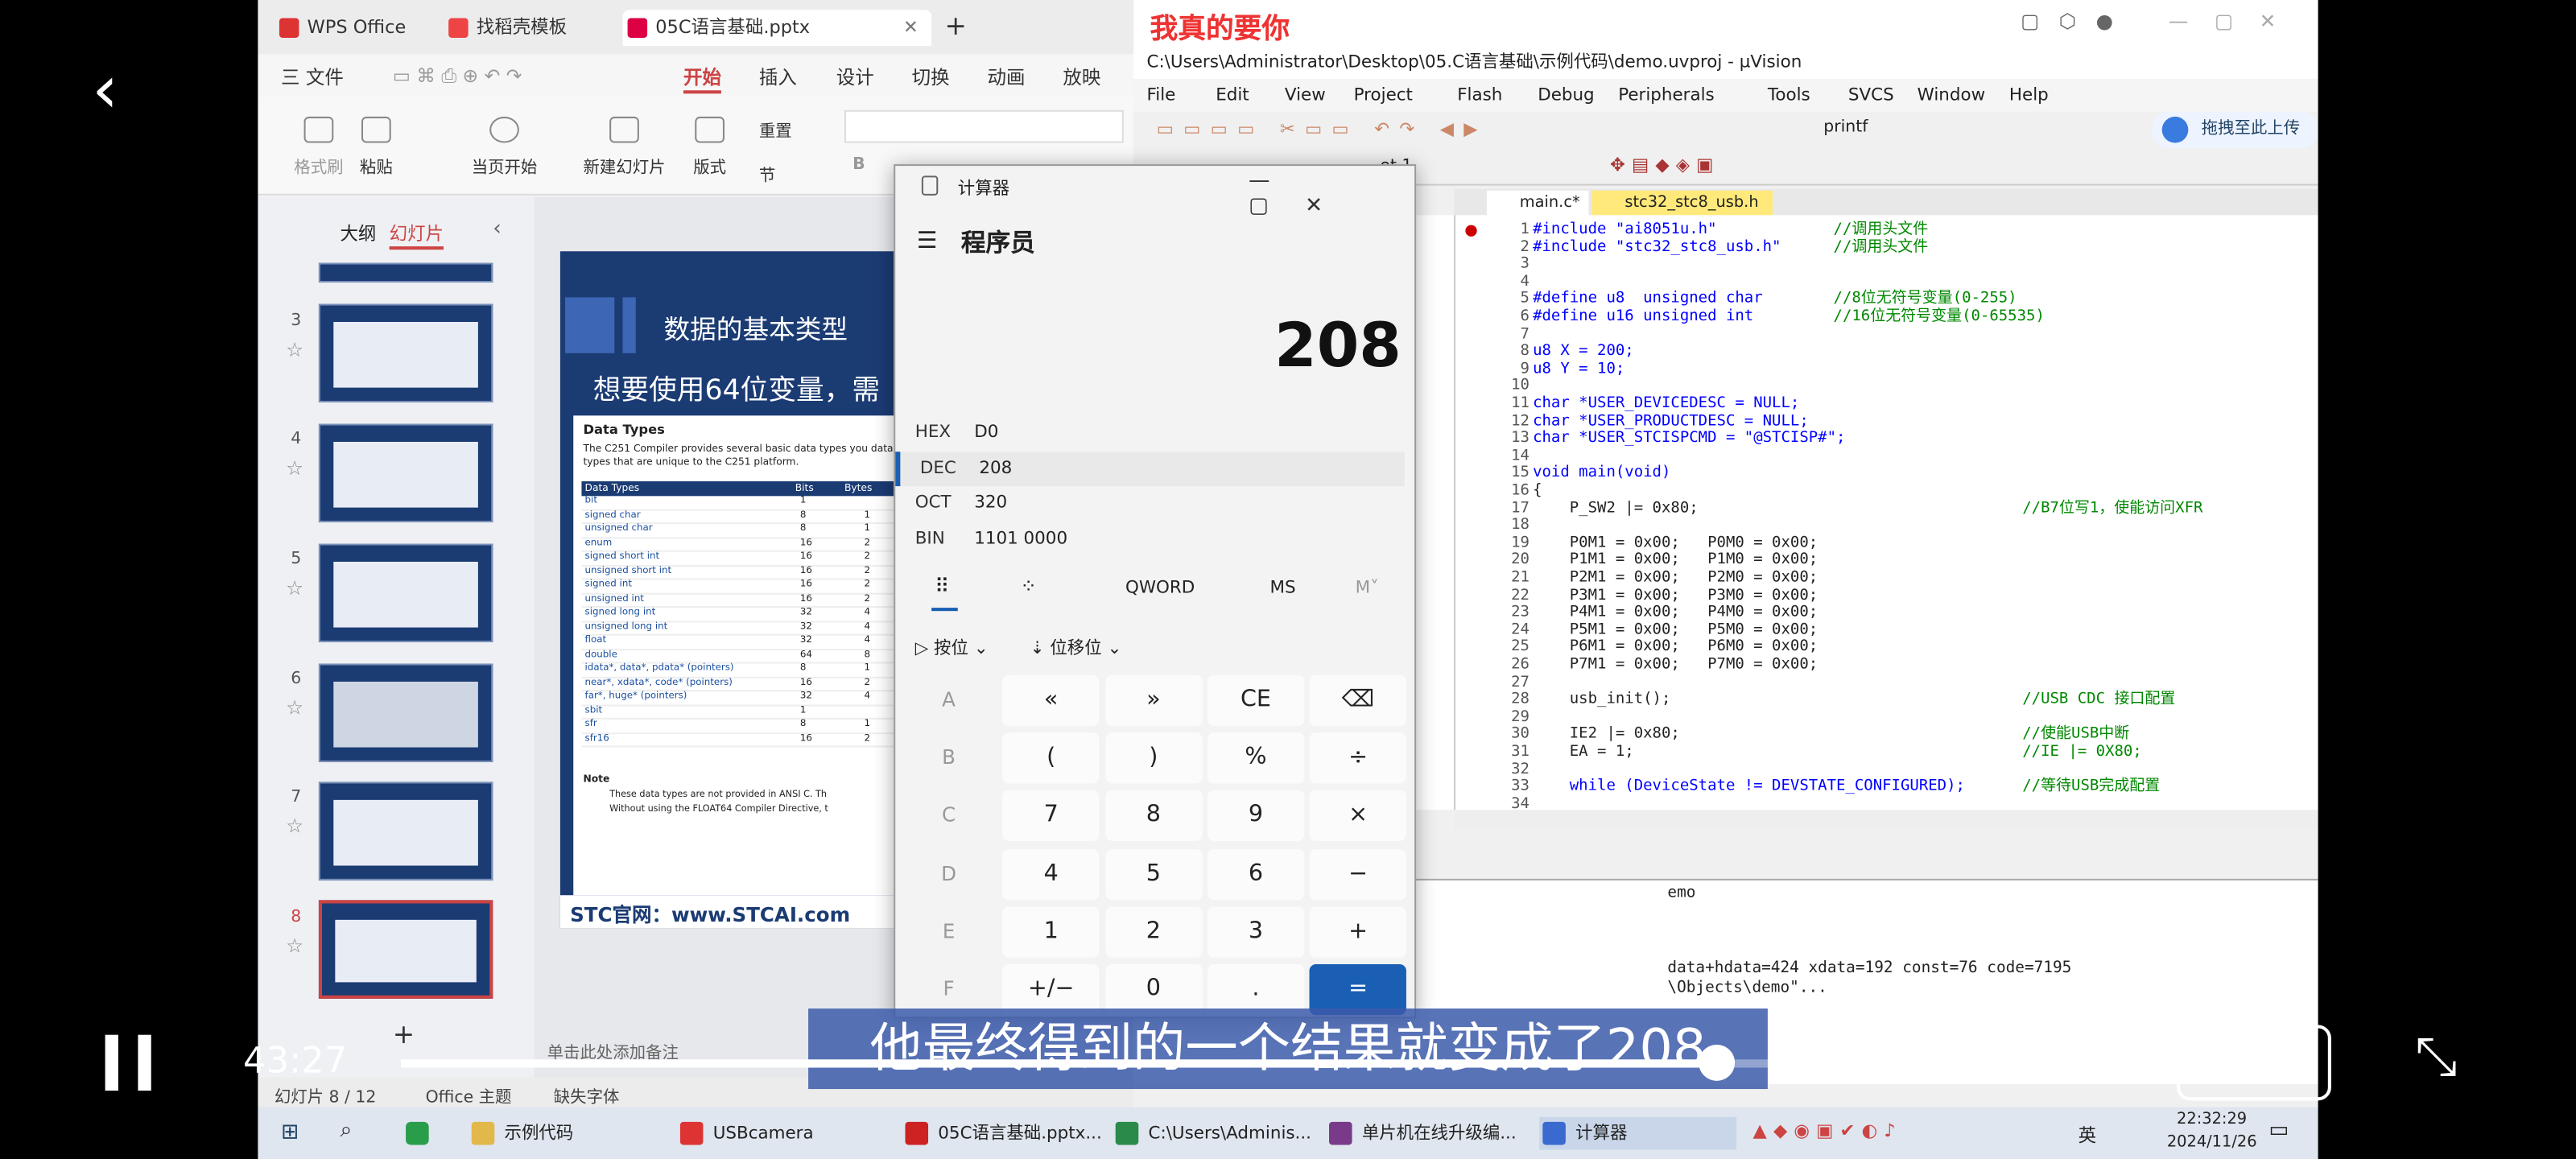 This screenshot has width=2576, height=1159. What do you see at coordinates (405, 949) in the screenshot?
I see `slide-thumbnail-active` at bounding box center [405, 949].